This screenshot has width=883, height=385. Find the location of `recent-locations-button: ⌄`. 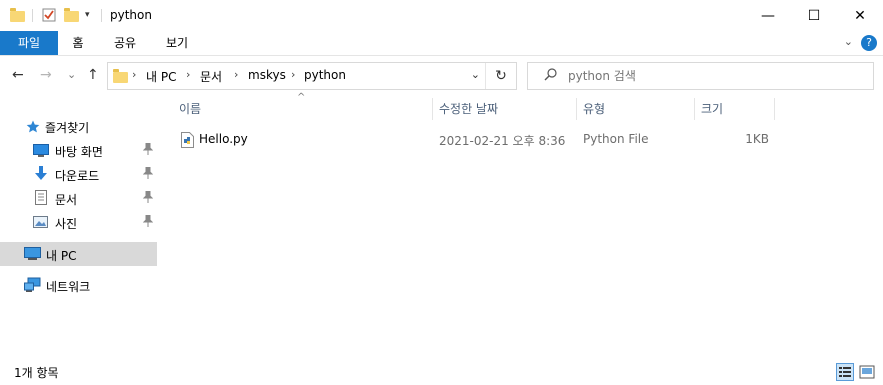

recent-locations-button: ⌄ is located at coordinates (71, 74).